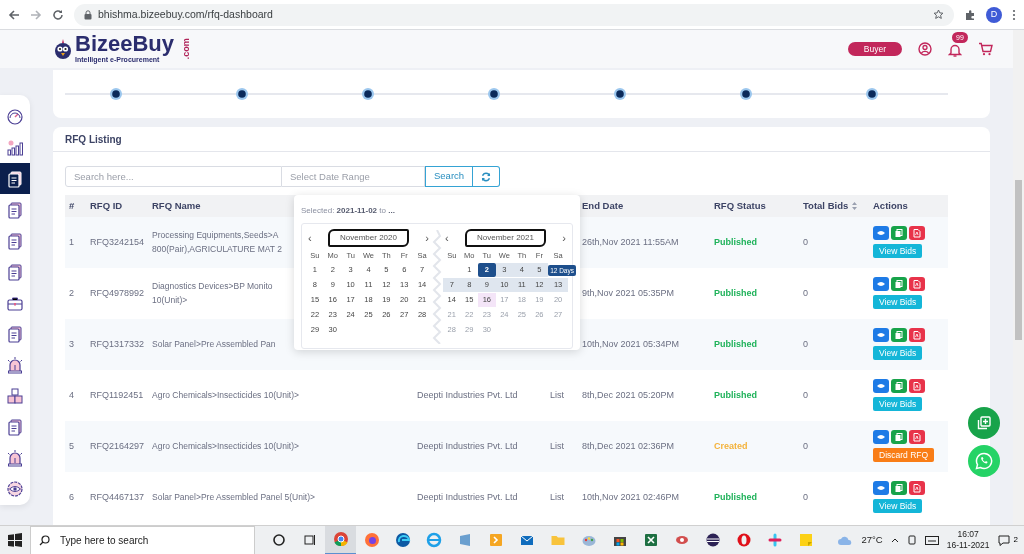 The height and width of the screenshot is (554, 1024). Describe the element at coordinates (970, 14) in the screenshot. I see `puzzle-icon` at that location.